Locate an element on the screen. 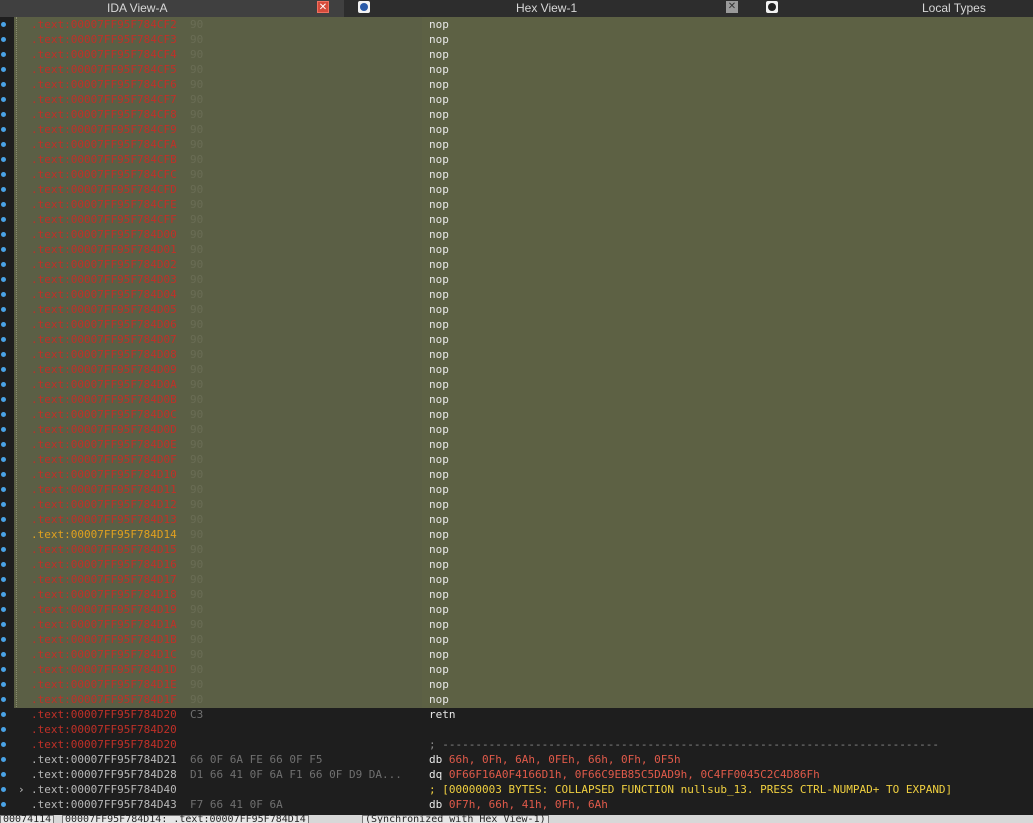  listing-line: .text:00007FF95F784D16 90 nop is located at coordinates (523, 564).